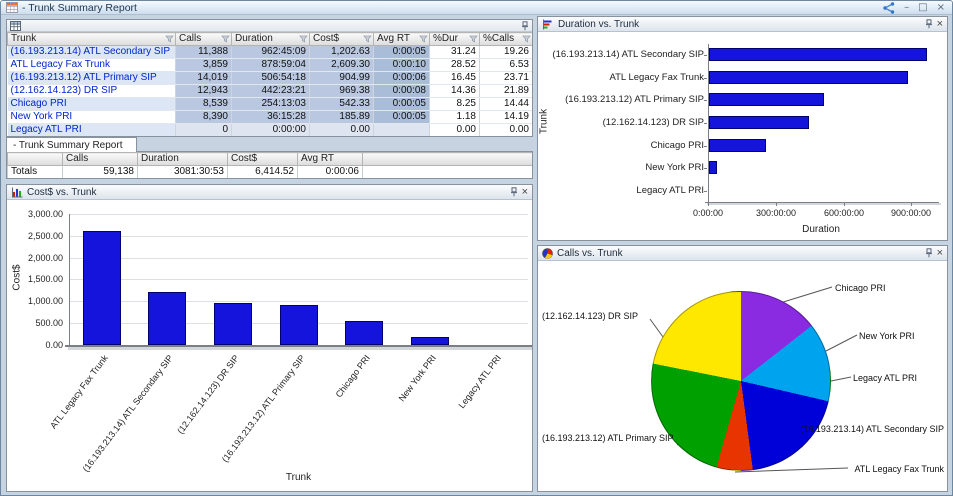 The image size is (953, 496). I want to click on cost-y-axis-title: Cost$, so click(17, 277).